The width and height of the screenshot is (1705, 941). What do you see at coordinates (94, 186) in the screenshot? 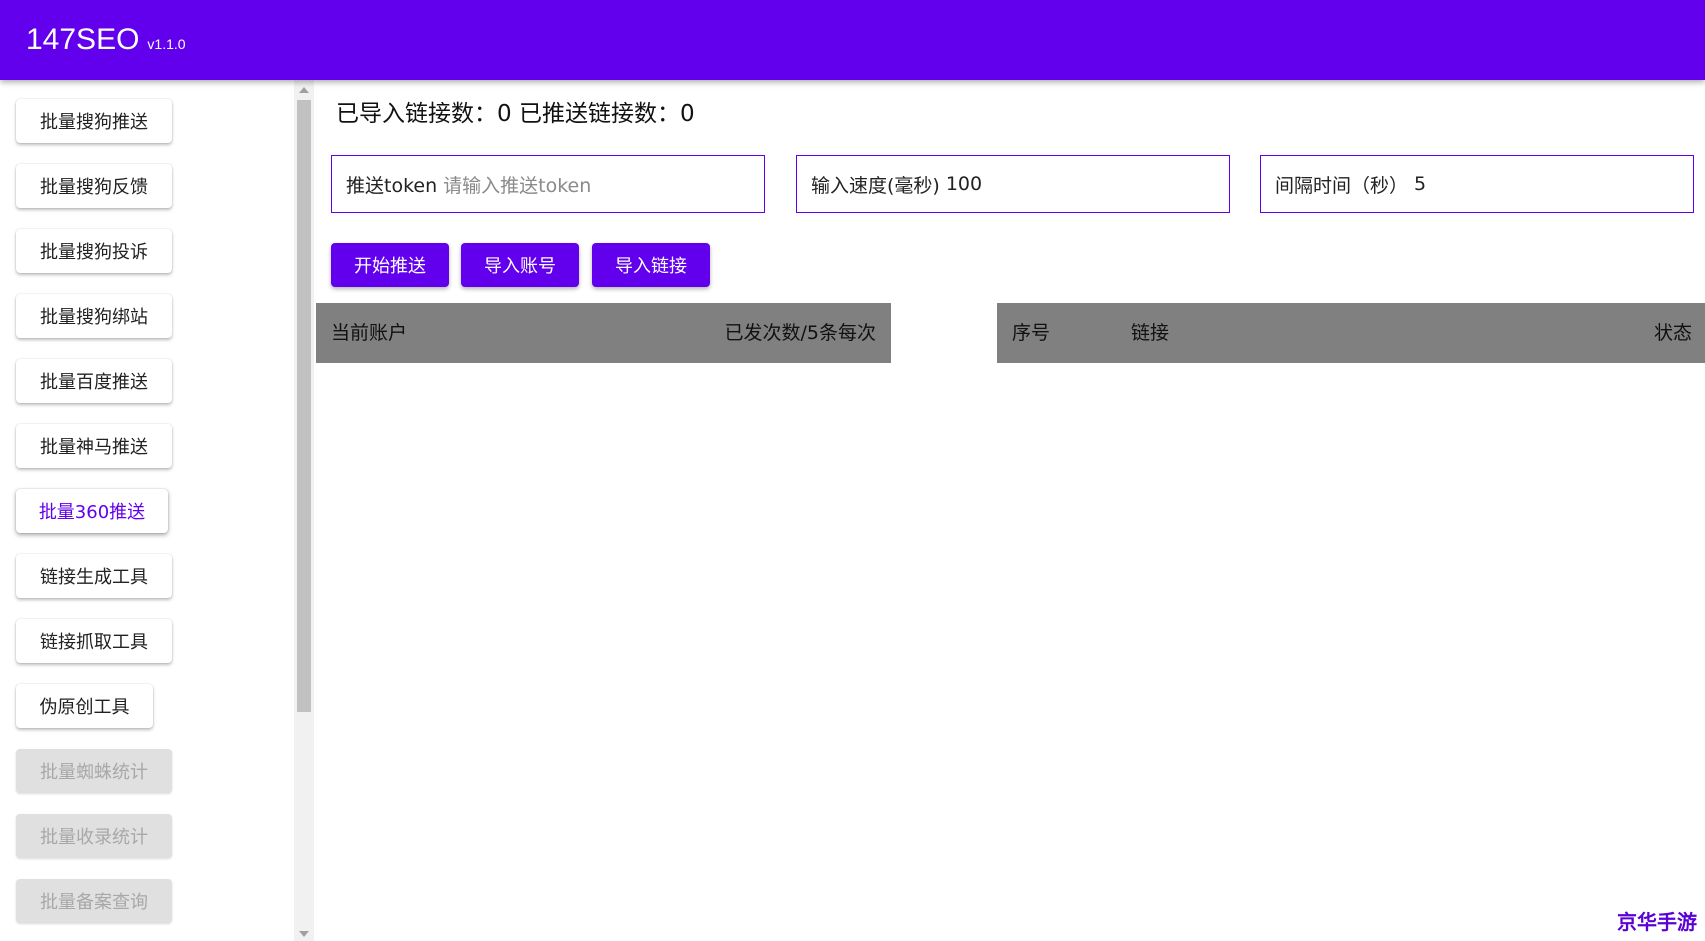
I see `sidebar-item-sogou-feedback: 批量搜狗反馈` at bounding box center [94, 186].